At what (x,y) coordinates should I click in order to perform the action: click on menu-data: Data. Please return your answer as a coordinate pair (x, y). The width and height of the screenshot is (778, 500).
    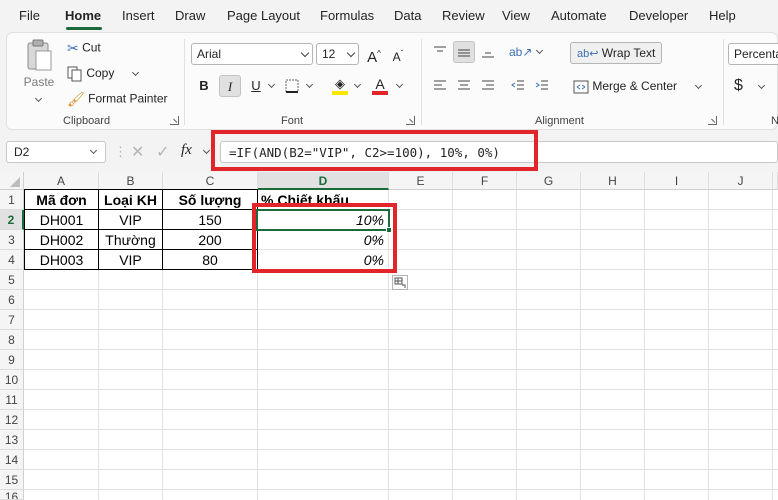
    Looking at the image, I should click on (407, 15).